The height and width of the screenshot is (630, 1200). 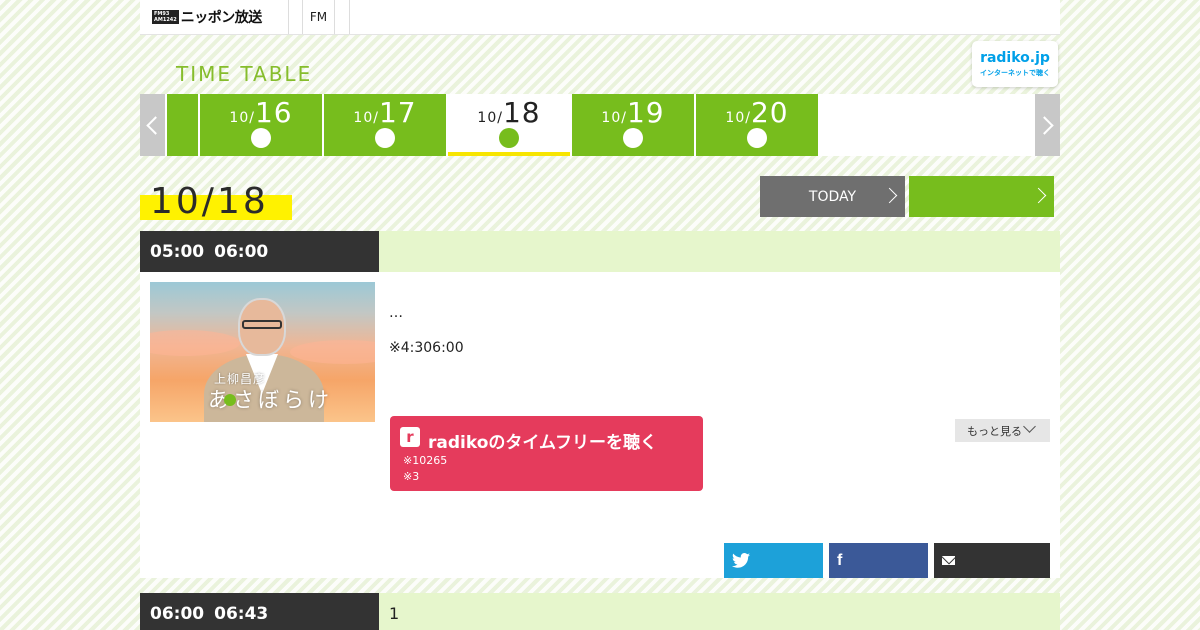 I want to click on image-dot, so click(x=230, y=400).